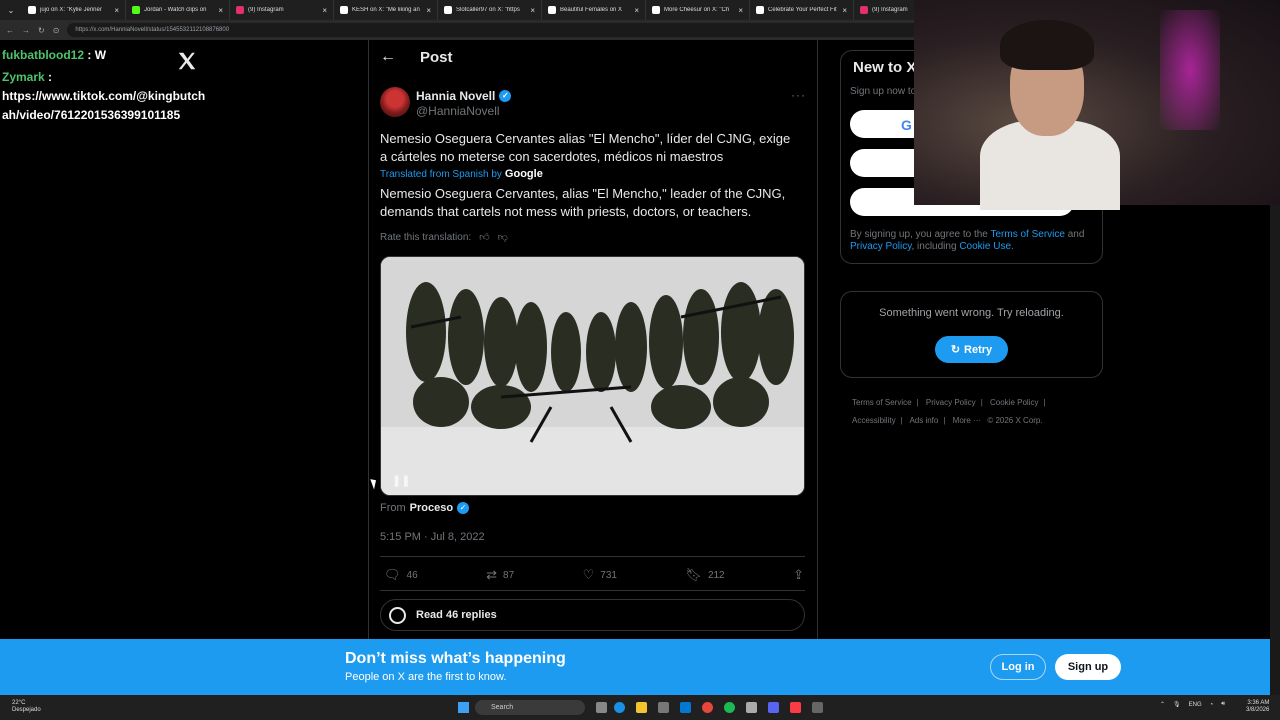 The height and width of the screenshot is (720, 1280). Describe the element at coordinates (967, 420) in the screenshot. I see `footer-more-link: More ···` at that location.